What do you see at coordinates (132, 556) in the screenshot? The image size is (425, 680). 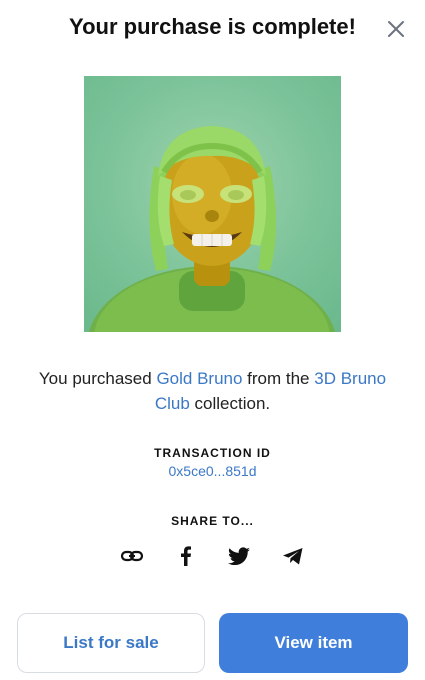 I see `link-icon` at bounding box center [132, 556].